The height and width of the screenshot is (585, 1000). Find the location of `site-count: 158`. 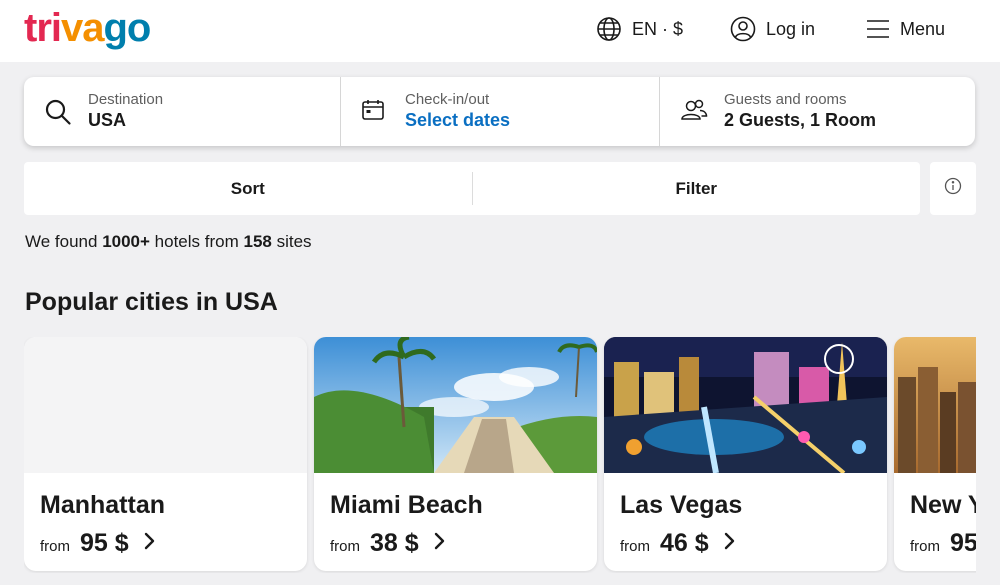

site-count: 158 is located at coordinates (257, 241).